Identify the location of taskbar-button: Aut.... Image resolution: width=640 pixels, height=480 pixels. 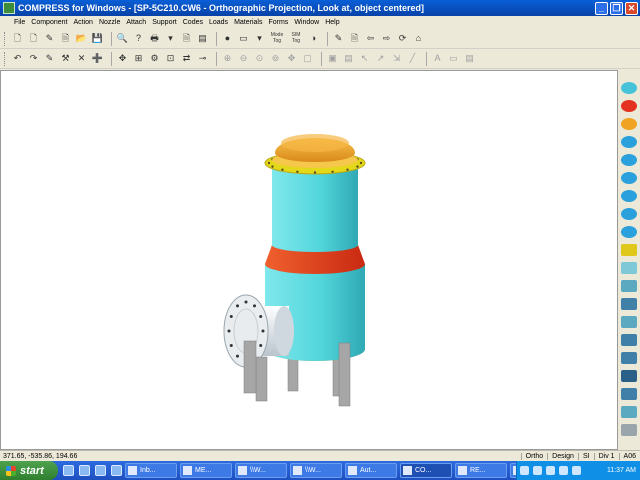
(371, 470).